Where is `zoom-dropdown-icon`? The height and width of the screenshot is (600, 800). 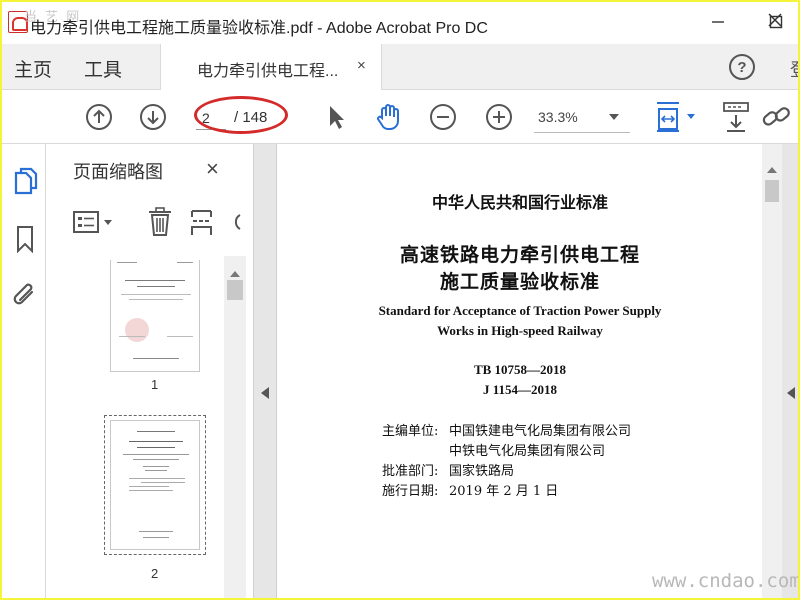 zoom-dropdown-icon is located at coordinates (614, 117).